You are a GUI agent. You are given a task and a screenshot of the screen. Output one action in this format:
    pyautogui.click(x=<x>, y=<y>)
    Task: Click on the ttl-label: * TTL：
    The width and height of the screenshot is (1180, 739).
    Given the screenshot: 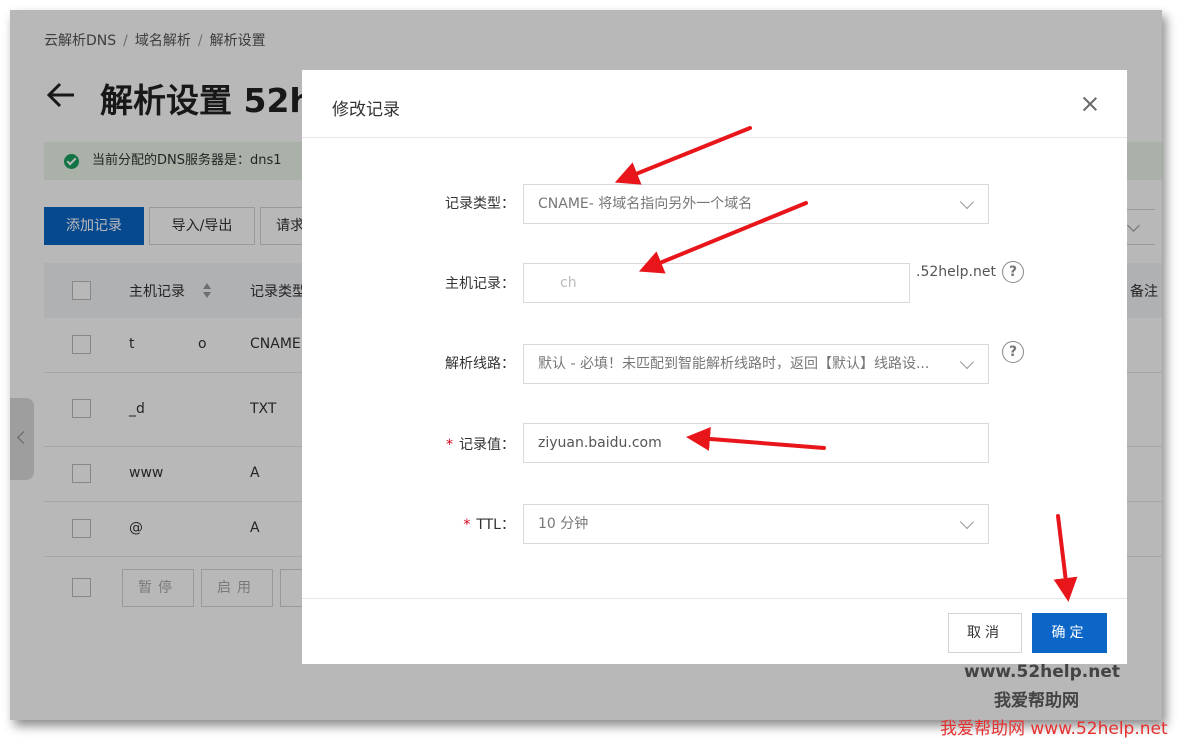 What is the action you would take?
    pyautogui.click(x=489, y=525)
    